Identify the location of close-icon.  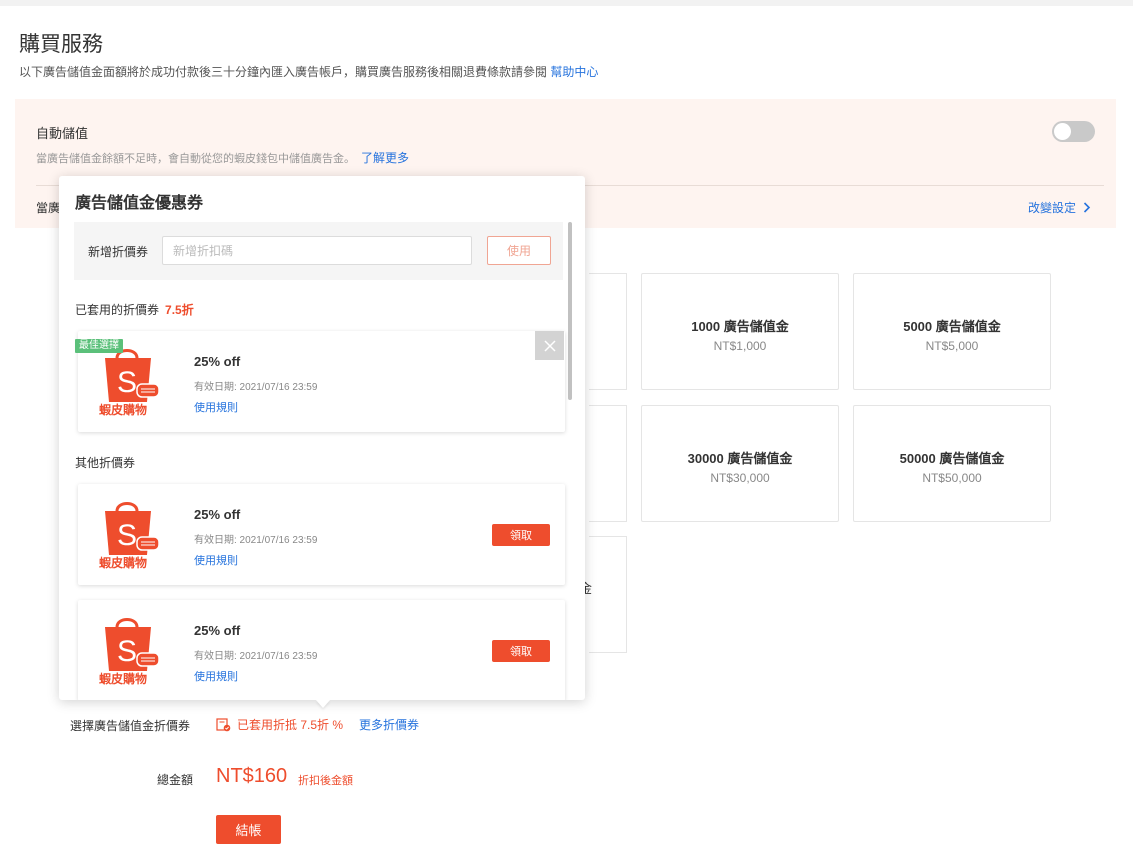
(549, 346).